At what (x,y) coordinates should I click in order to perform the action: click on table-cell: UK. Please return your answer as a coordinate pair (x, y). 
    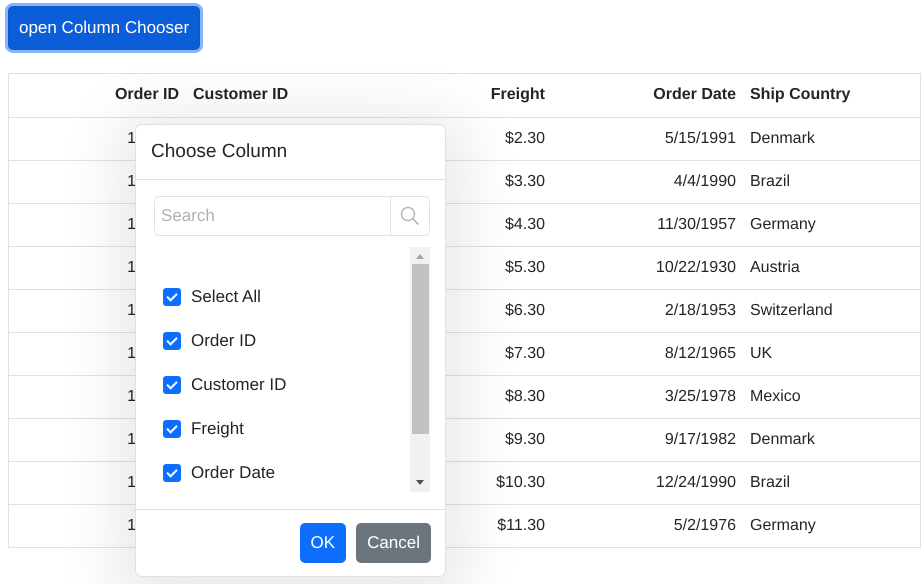
    Looking at the image, I should click on (761, 353).